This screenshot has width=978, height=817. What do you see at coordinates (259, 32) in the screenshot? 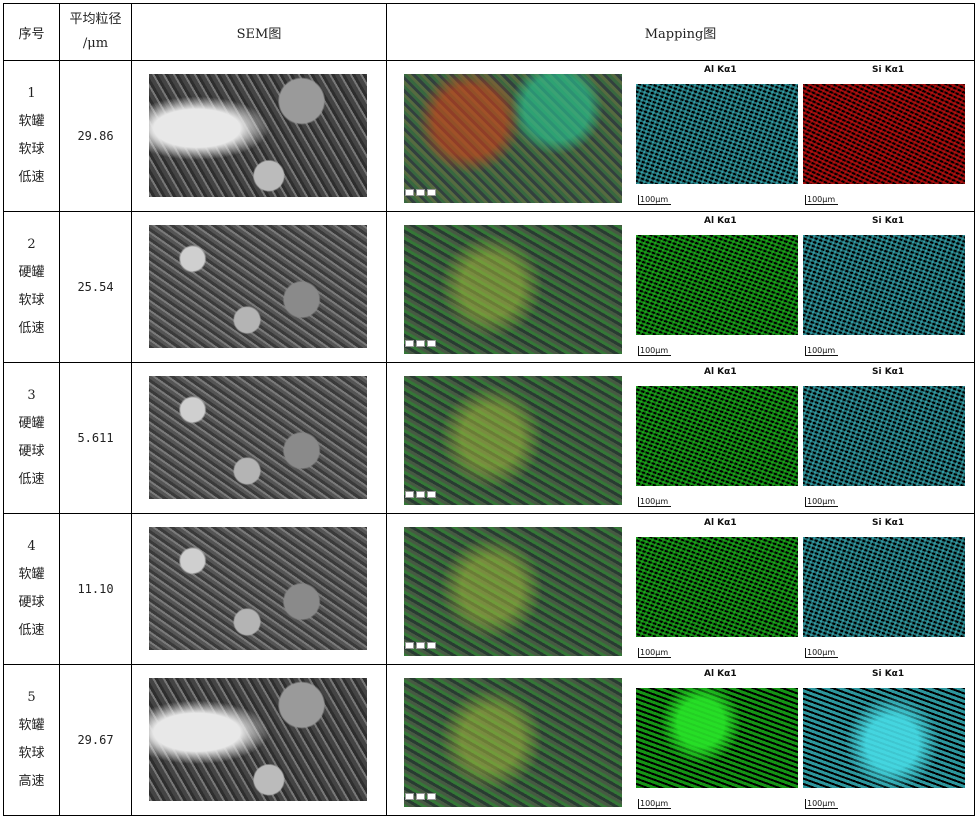
I see `header-sem: SEM图` at bounding box center [259, 32].